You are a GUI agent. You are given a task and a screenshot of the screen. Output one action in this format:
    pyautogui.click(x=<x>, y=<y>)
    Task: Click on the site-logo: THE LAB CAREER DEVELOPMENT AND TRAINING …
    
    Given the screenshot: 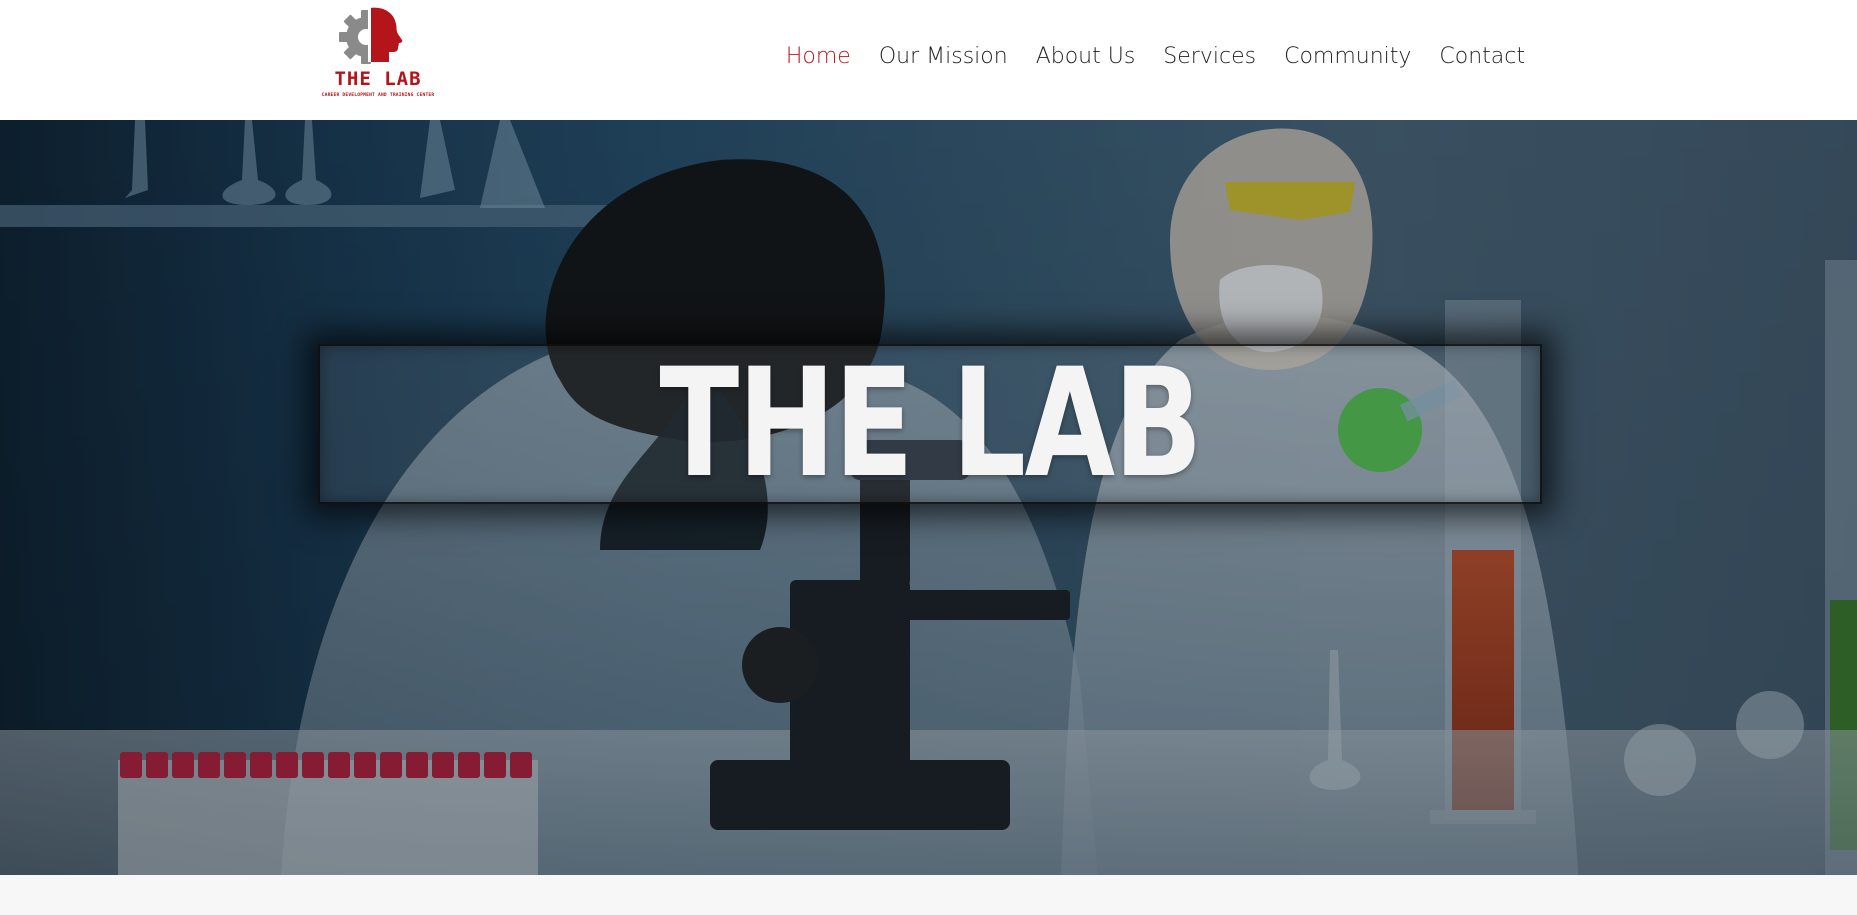 What is the action you would take?
    pyautogui.click(x=378, y=54)
    